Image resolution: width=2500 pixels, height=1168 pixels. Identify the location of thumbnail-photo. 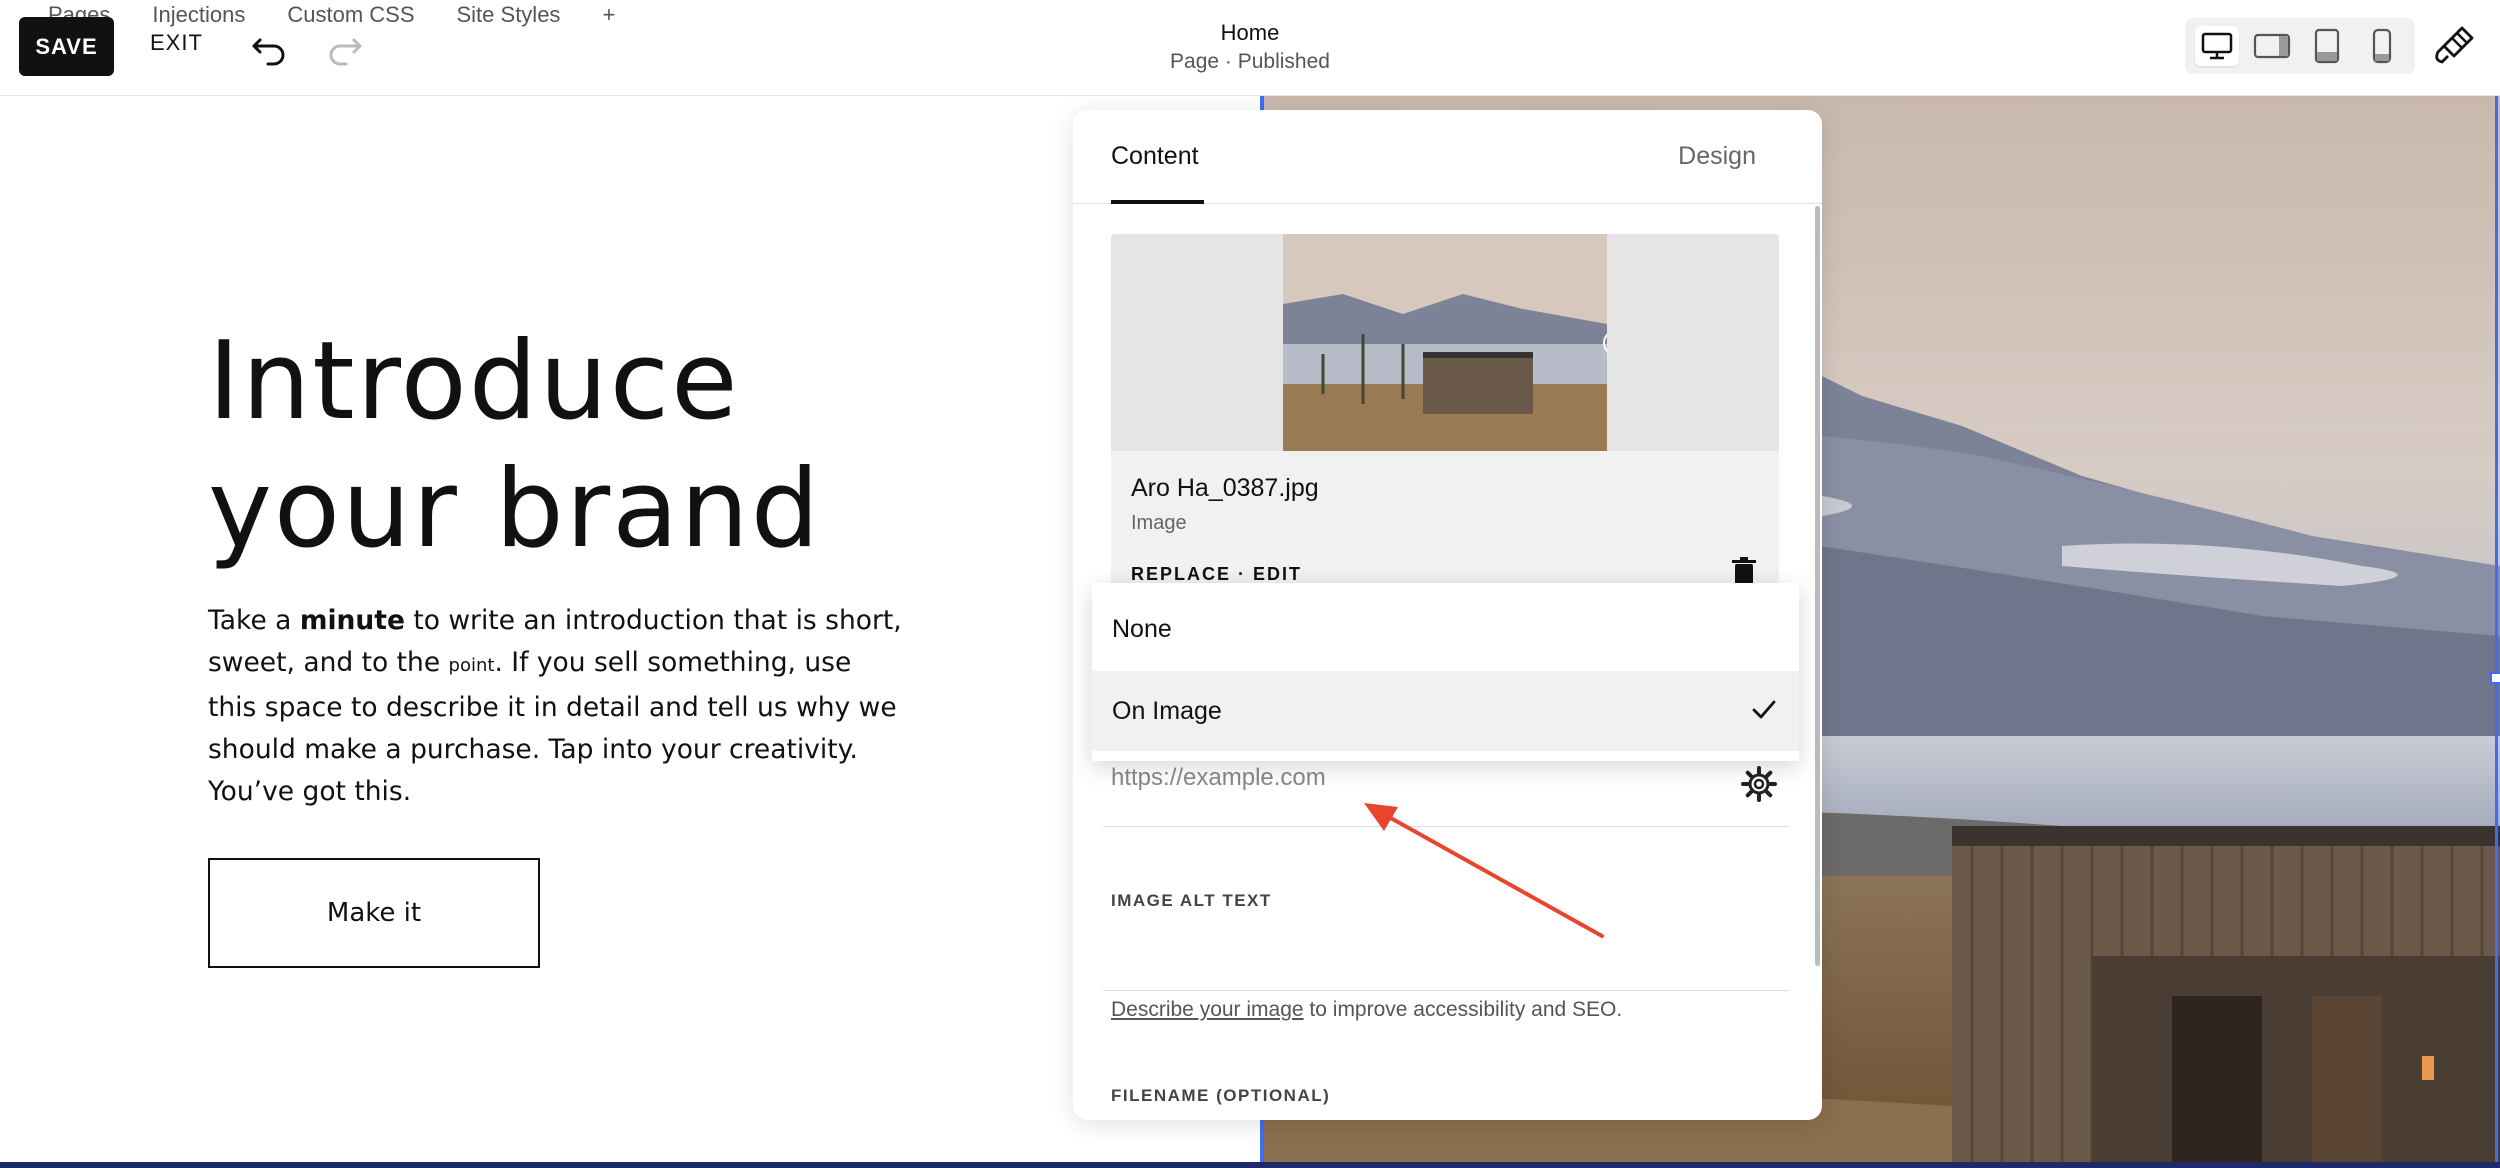
(1445, 342).